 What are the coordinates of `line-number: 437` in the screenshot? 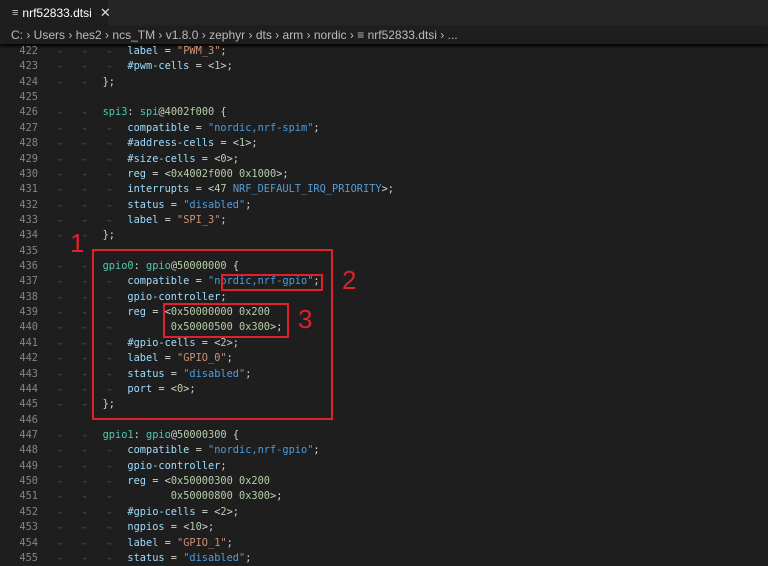 It's located at (28, 281).